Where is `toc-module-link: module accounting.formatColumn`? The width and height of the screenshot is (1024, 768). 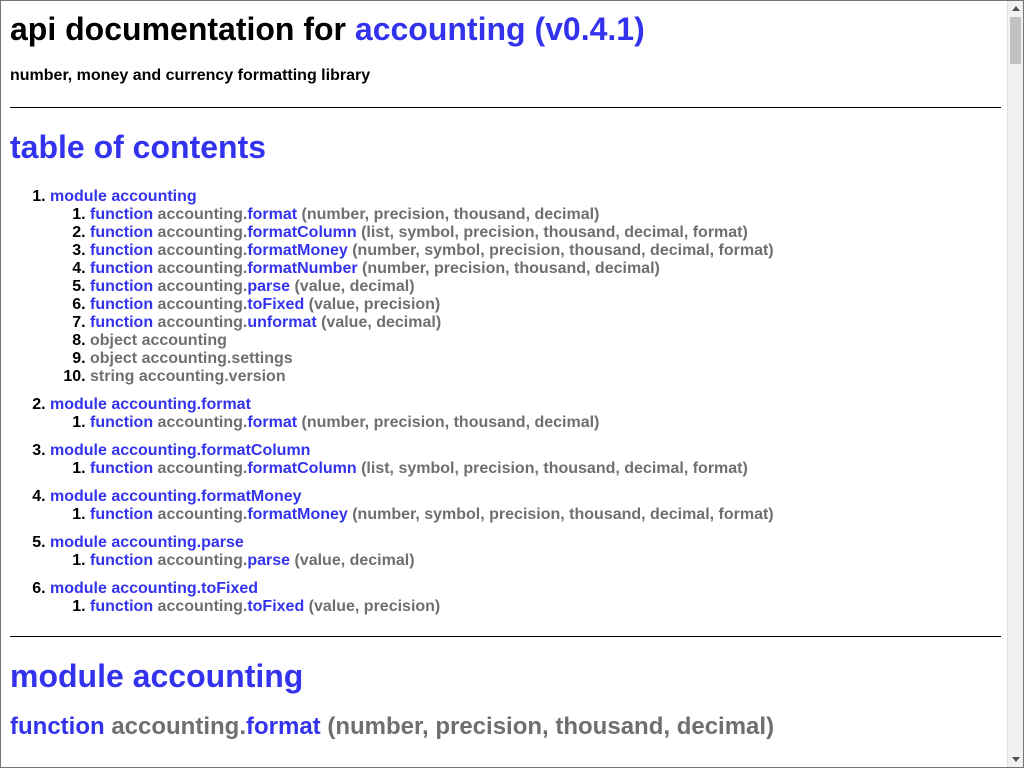 toc-module-link: module accounting.formatColumn is located at coordinates (180, 450).